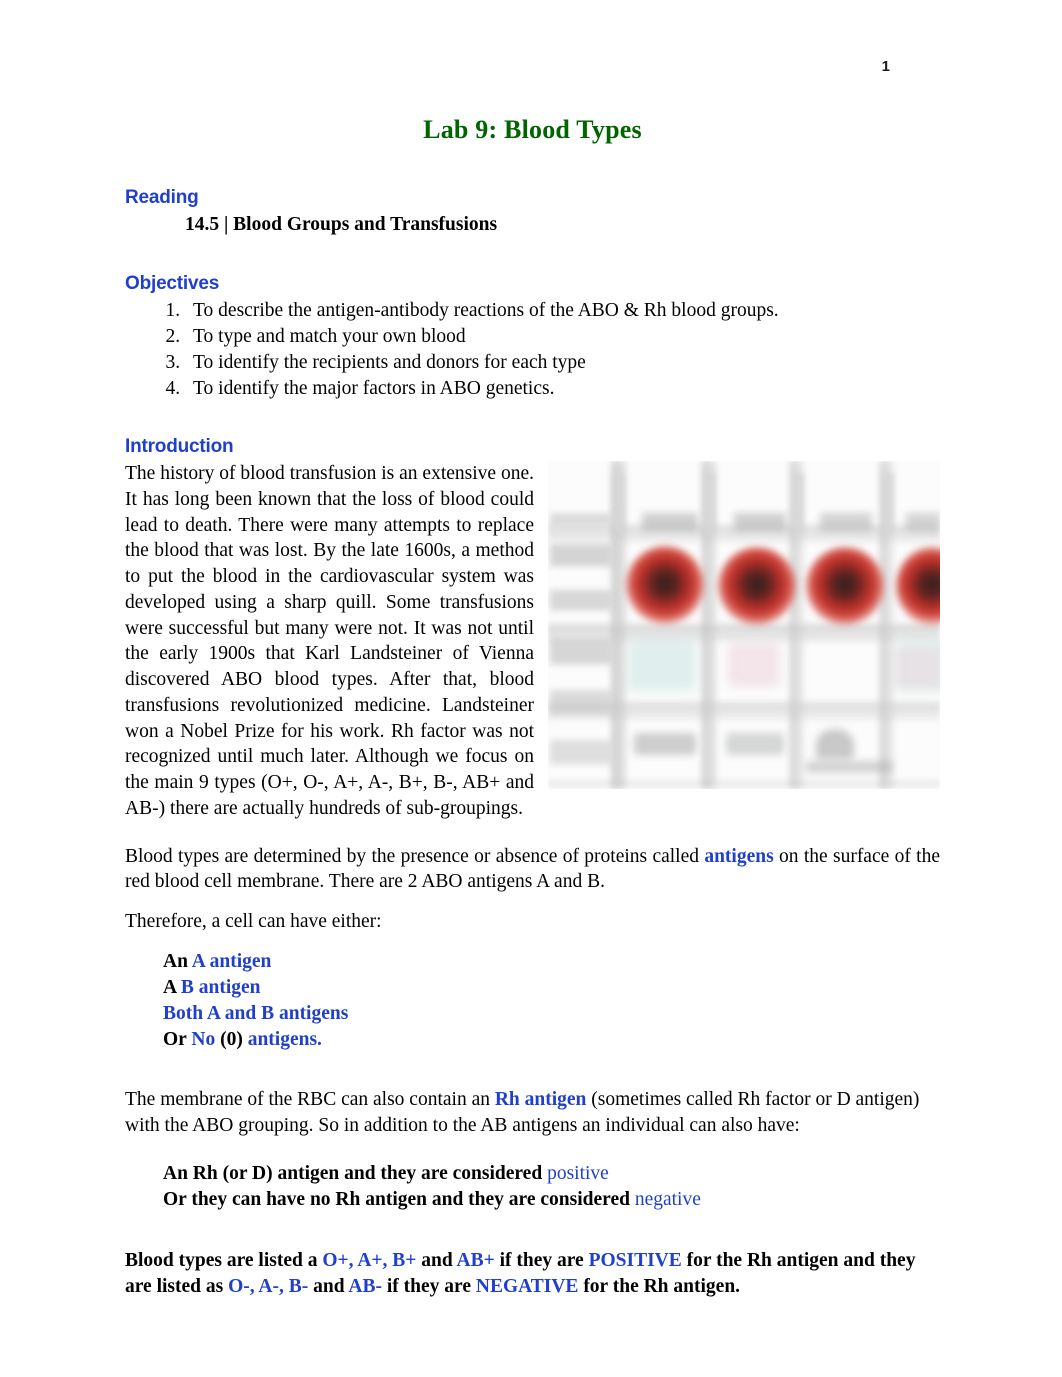  Describe the element at coordinates (224, 1261) in the screenshot. I see `note-t1: Blood types are listed a` at that location.